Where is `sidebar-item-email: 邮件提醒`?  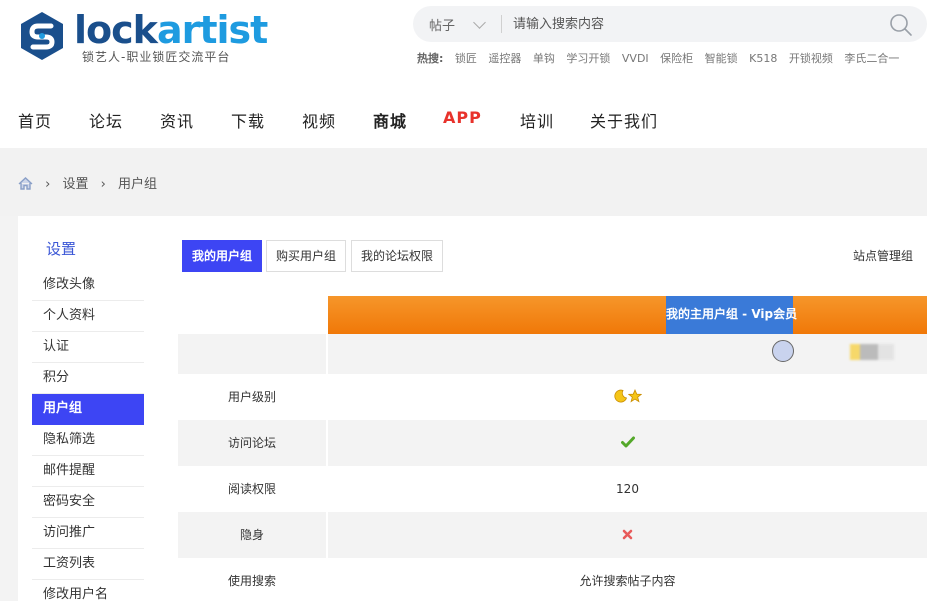 sidebar-item-email: 邮件提醒 is located at coordinates (88, 471).